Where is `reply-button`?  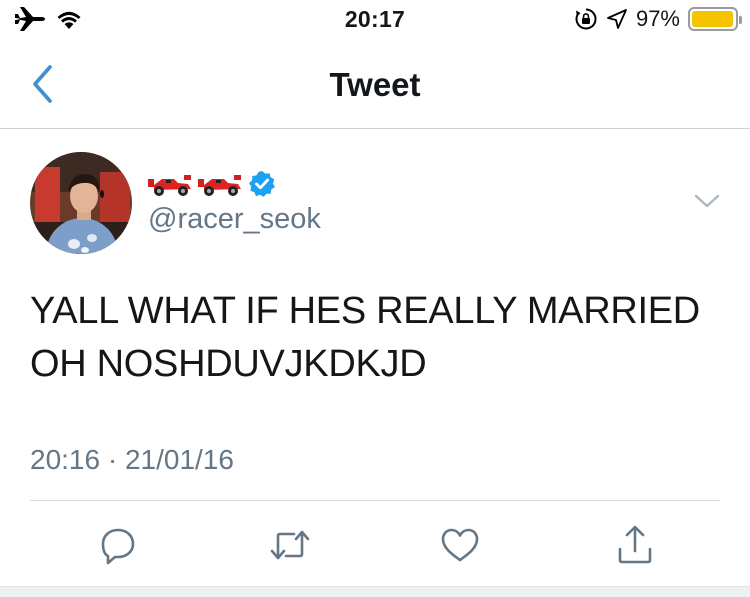 reply-button is located at coordinates (118, 545).